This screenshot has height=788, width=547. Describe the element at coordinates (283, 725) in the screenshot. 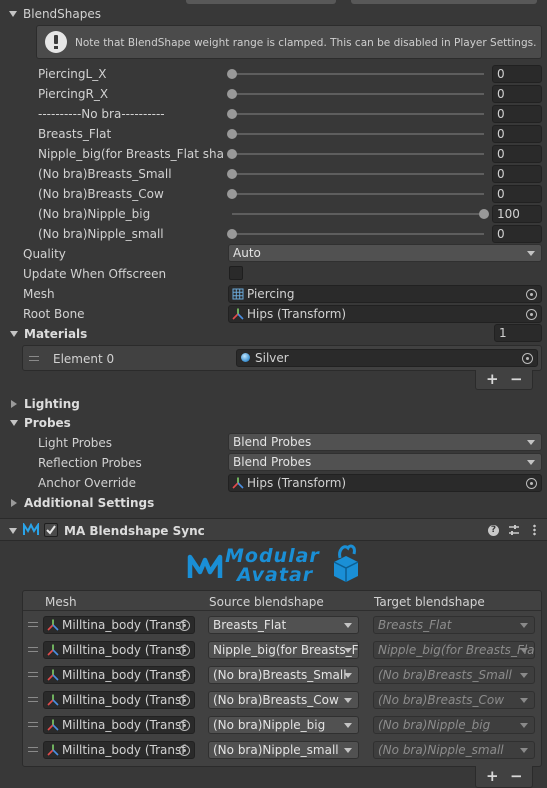

I see `source-blendshape-dropdown: (No bra)Nipple_big` at that location.